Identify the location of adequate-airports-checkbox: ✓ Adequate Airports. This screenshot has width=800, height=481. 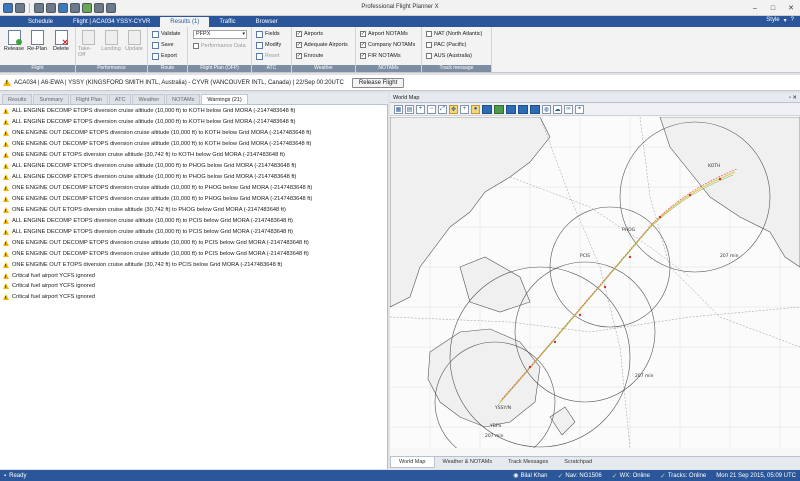
(322, 45).